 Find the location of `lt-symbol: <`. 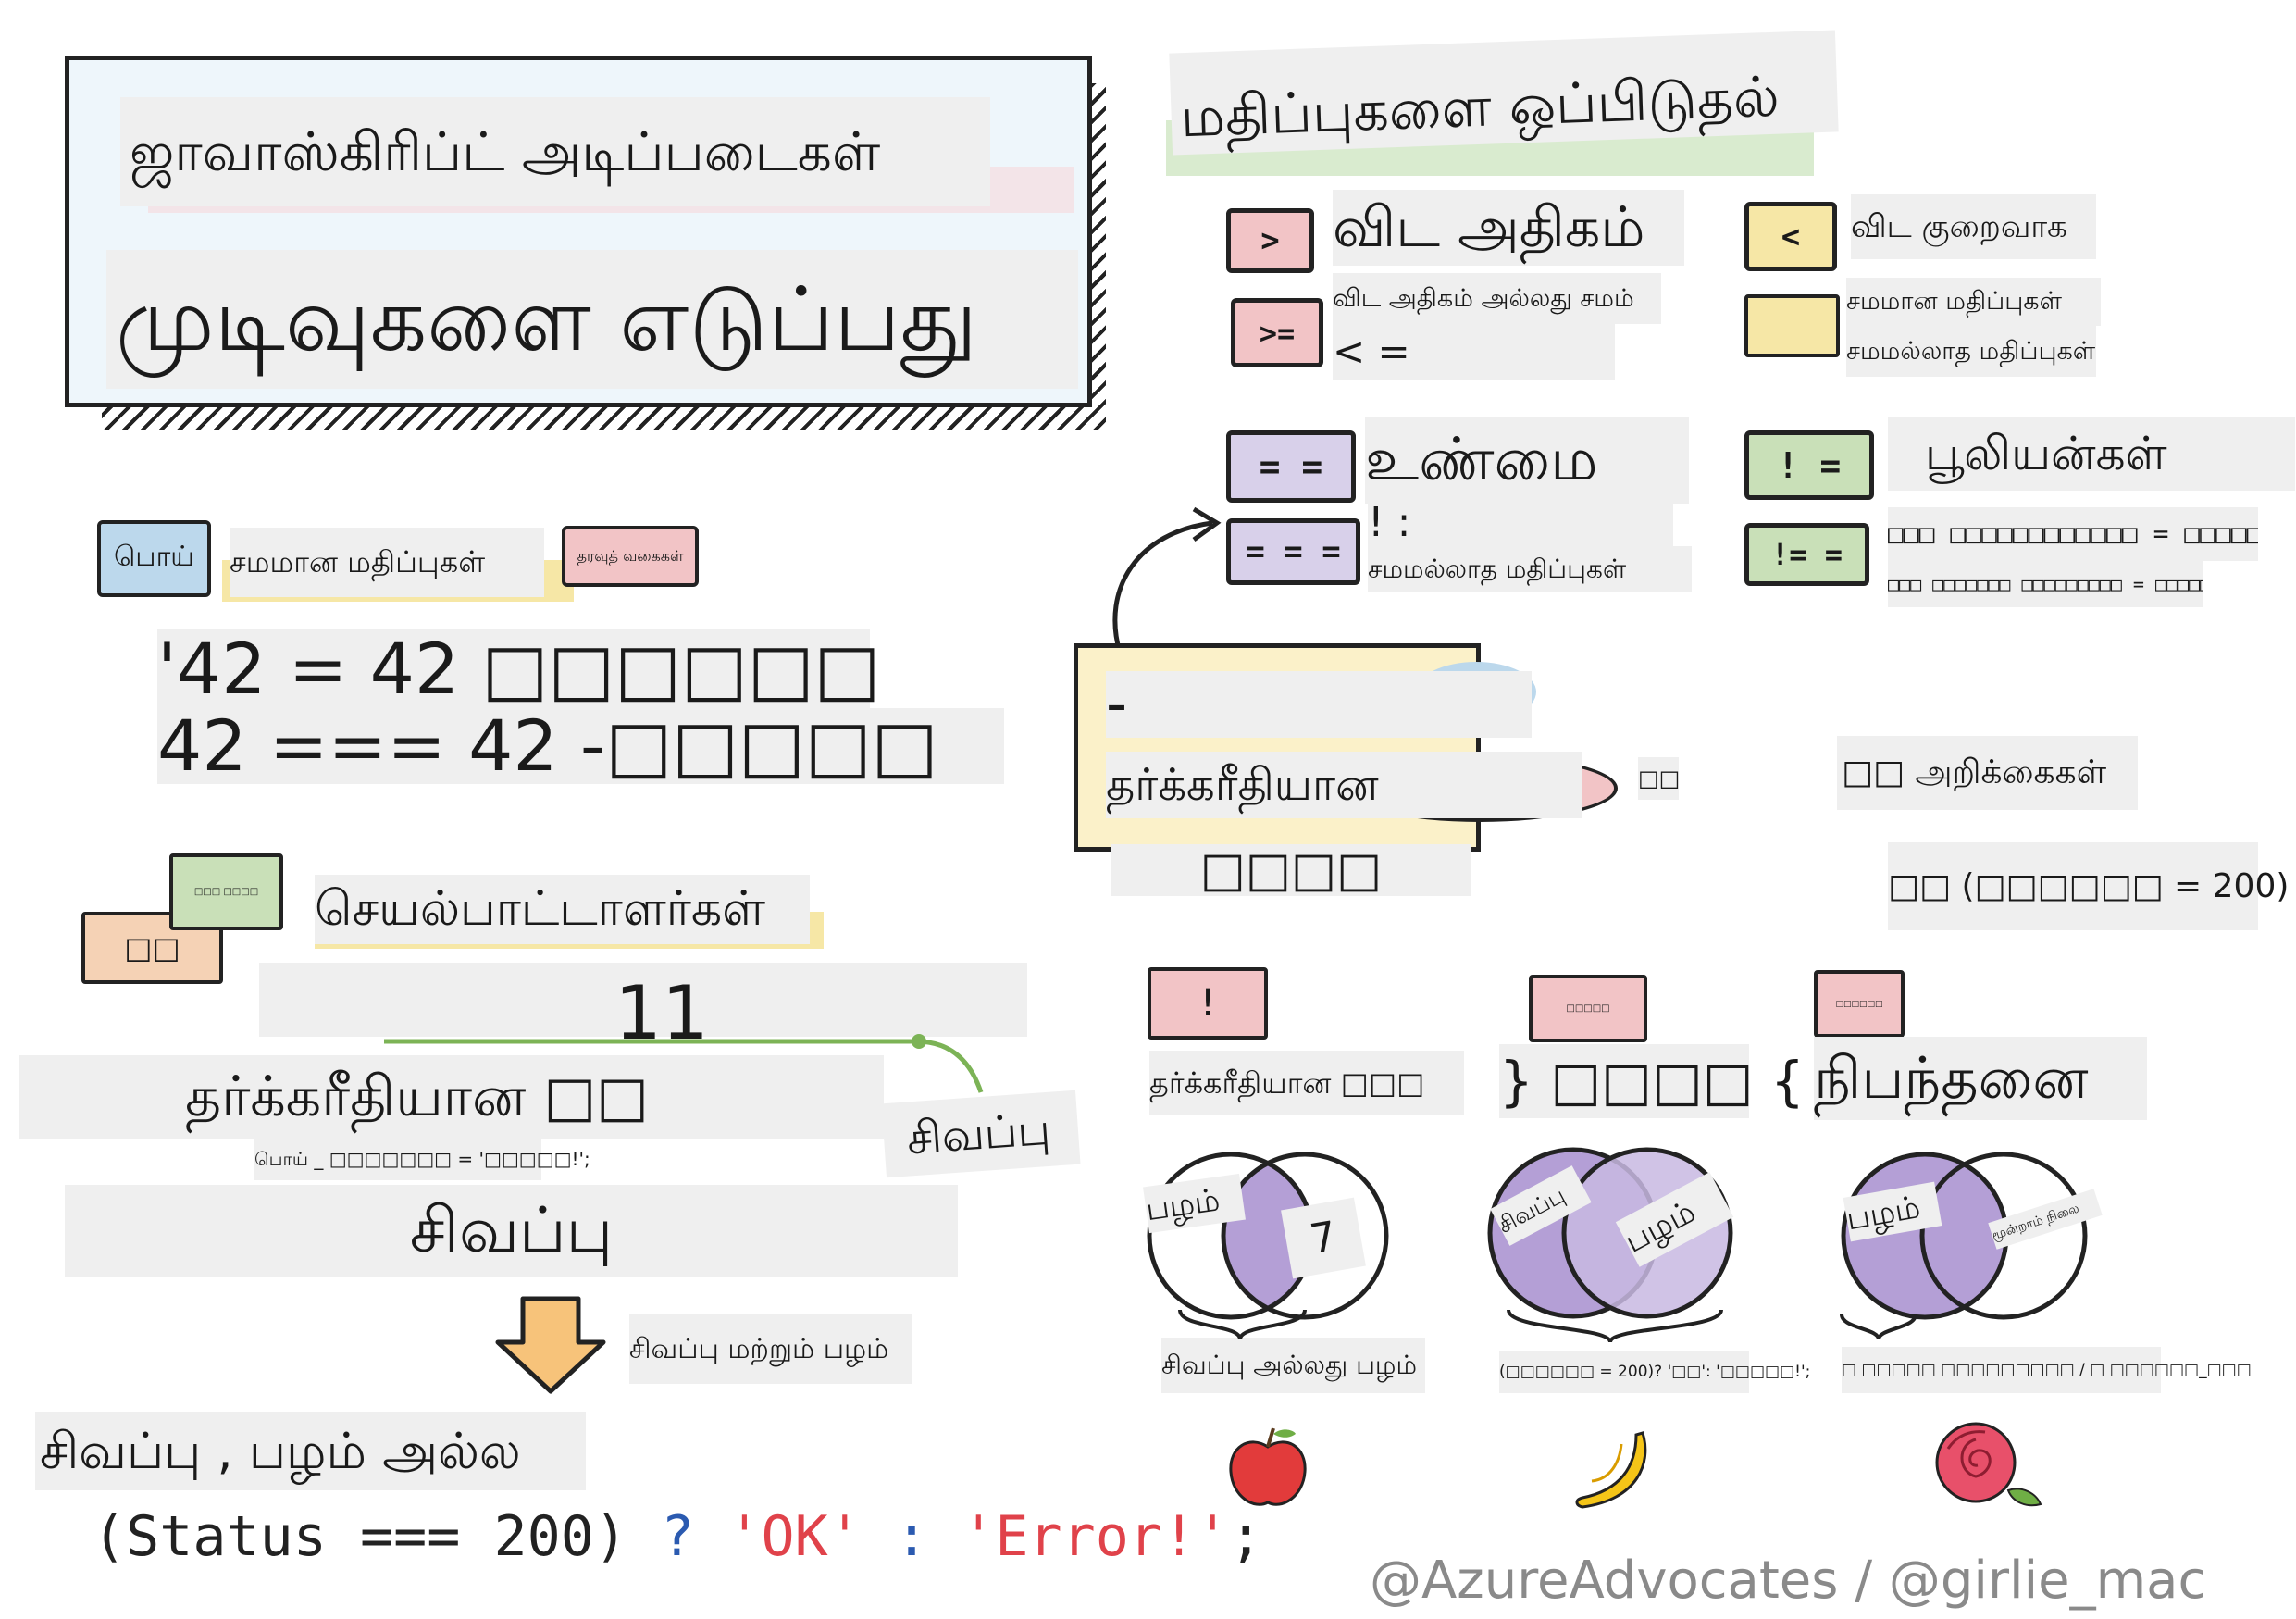

lt-symbol: < is located at coordinates (1791, 237).